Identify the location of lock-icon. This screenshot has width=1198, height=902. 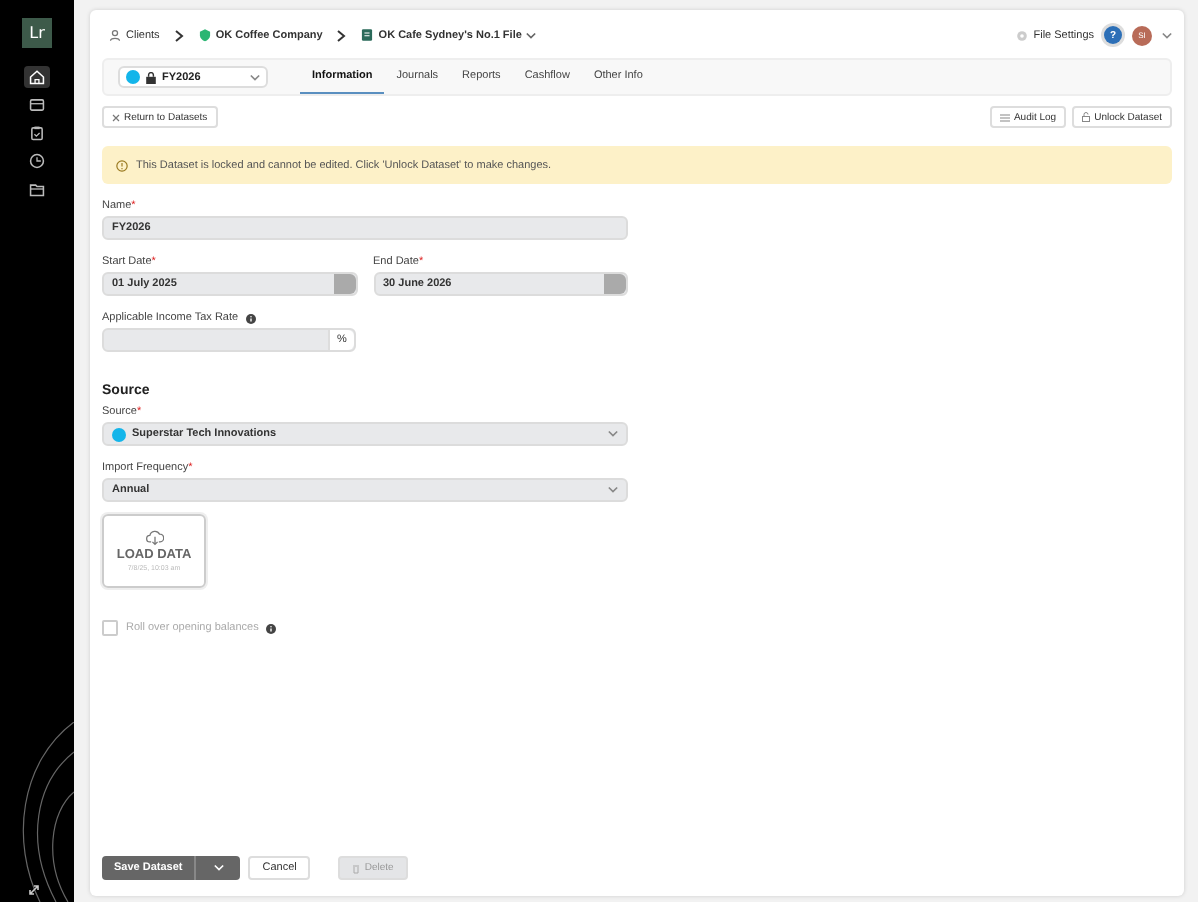
(1086, 117).